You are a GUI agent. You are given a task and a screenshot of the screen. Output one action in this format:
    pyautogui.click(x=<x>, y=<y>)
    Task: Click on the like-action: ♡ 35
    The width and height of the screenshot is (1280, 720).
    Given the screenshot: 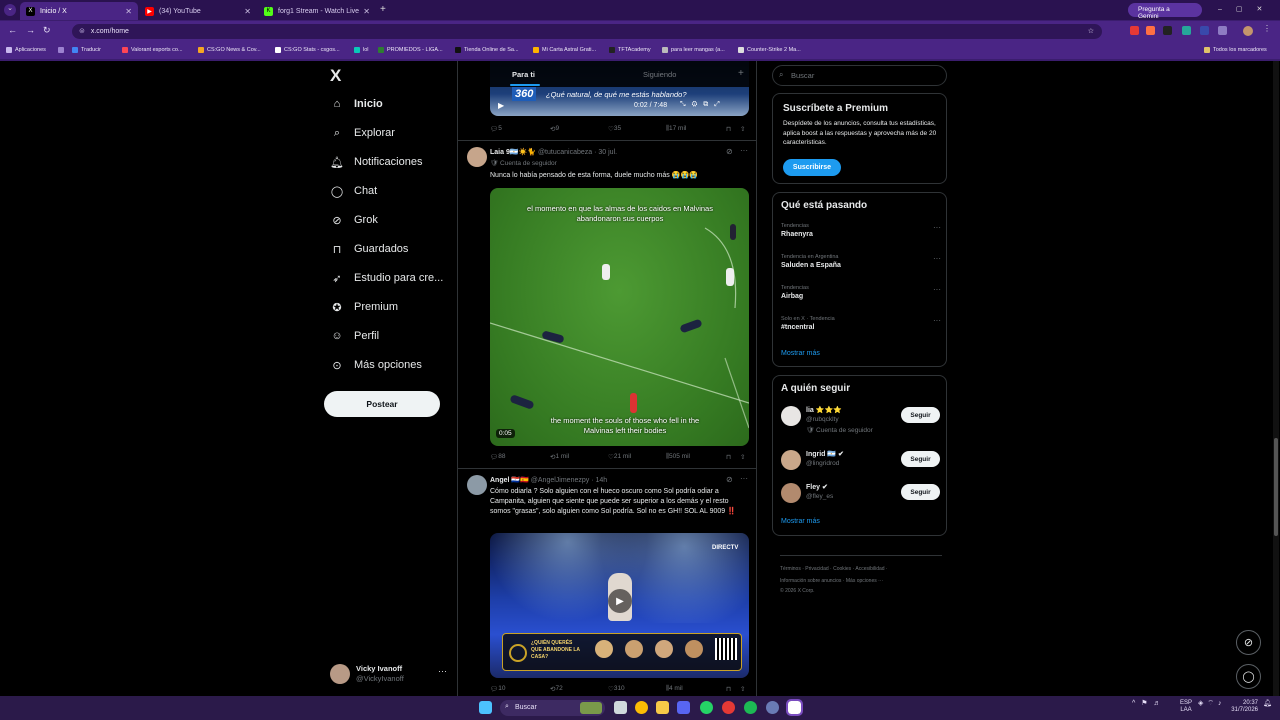 What is the action you would take?
    pyautogui.click(x=614, y=129)
    